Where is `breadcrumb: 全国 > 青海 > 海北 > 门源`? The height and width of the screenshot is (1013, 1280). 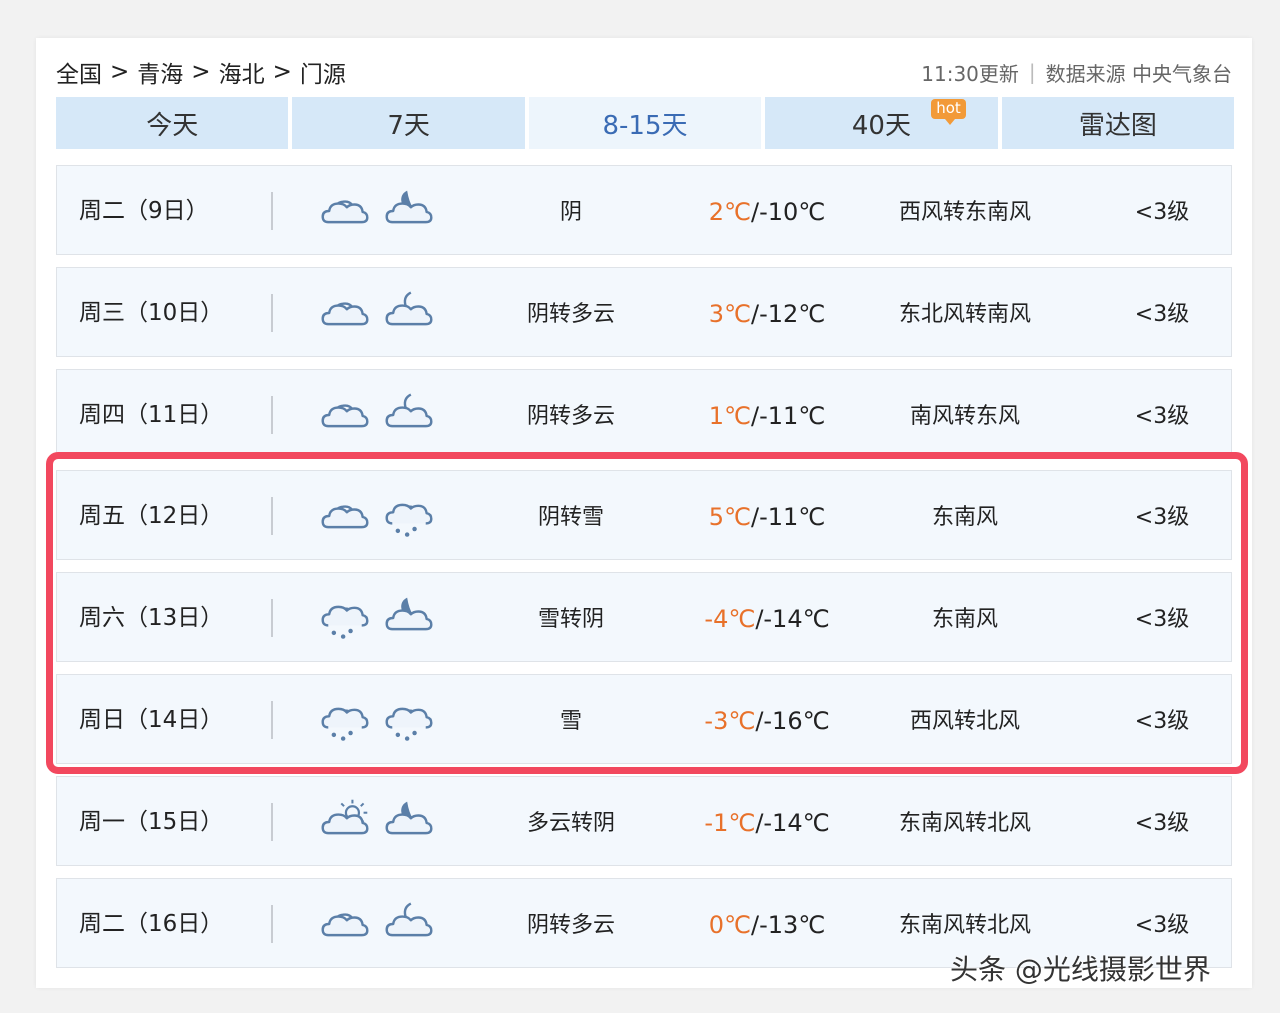
breadcrumb: 全国 > 青海 > 海北 > 门源 is located at coordinates (201, 72).